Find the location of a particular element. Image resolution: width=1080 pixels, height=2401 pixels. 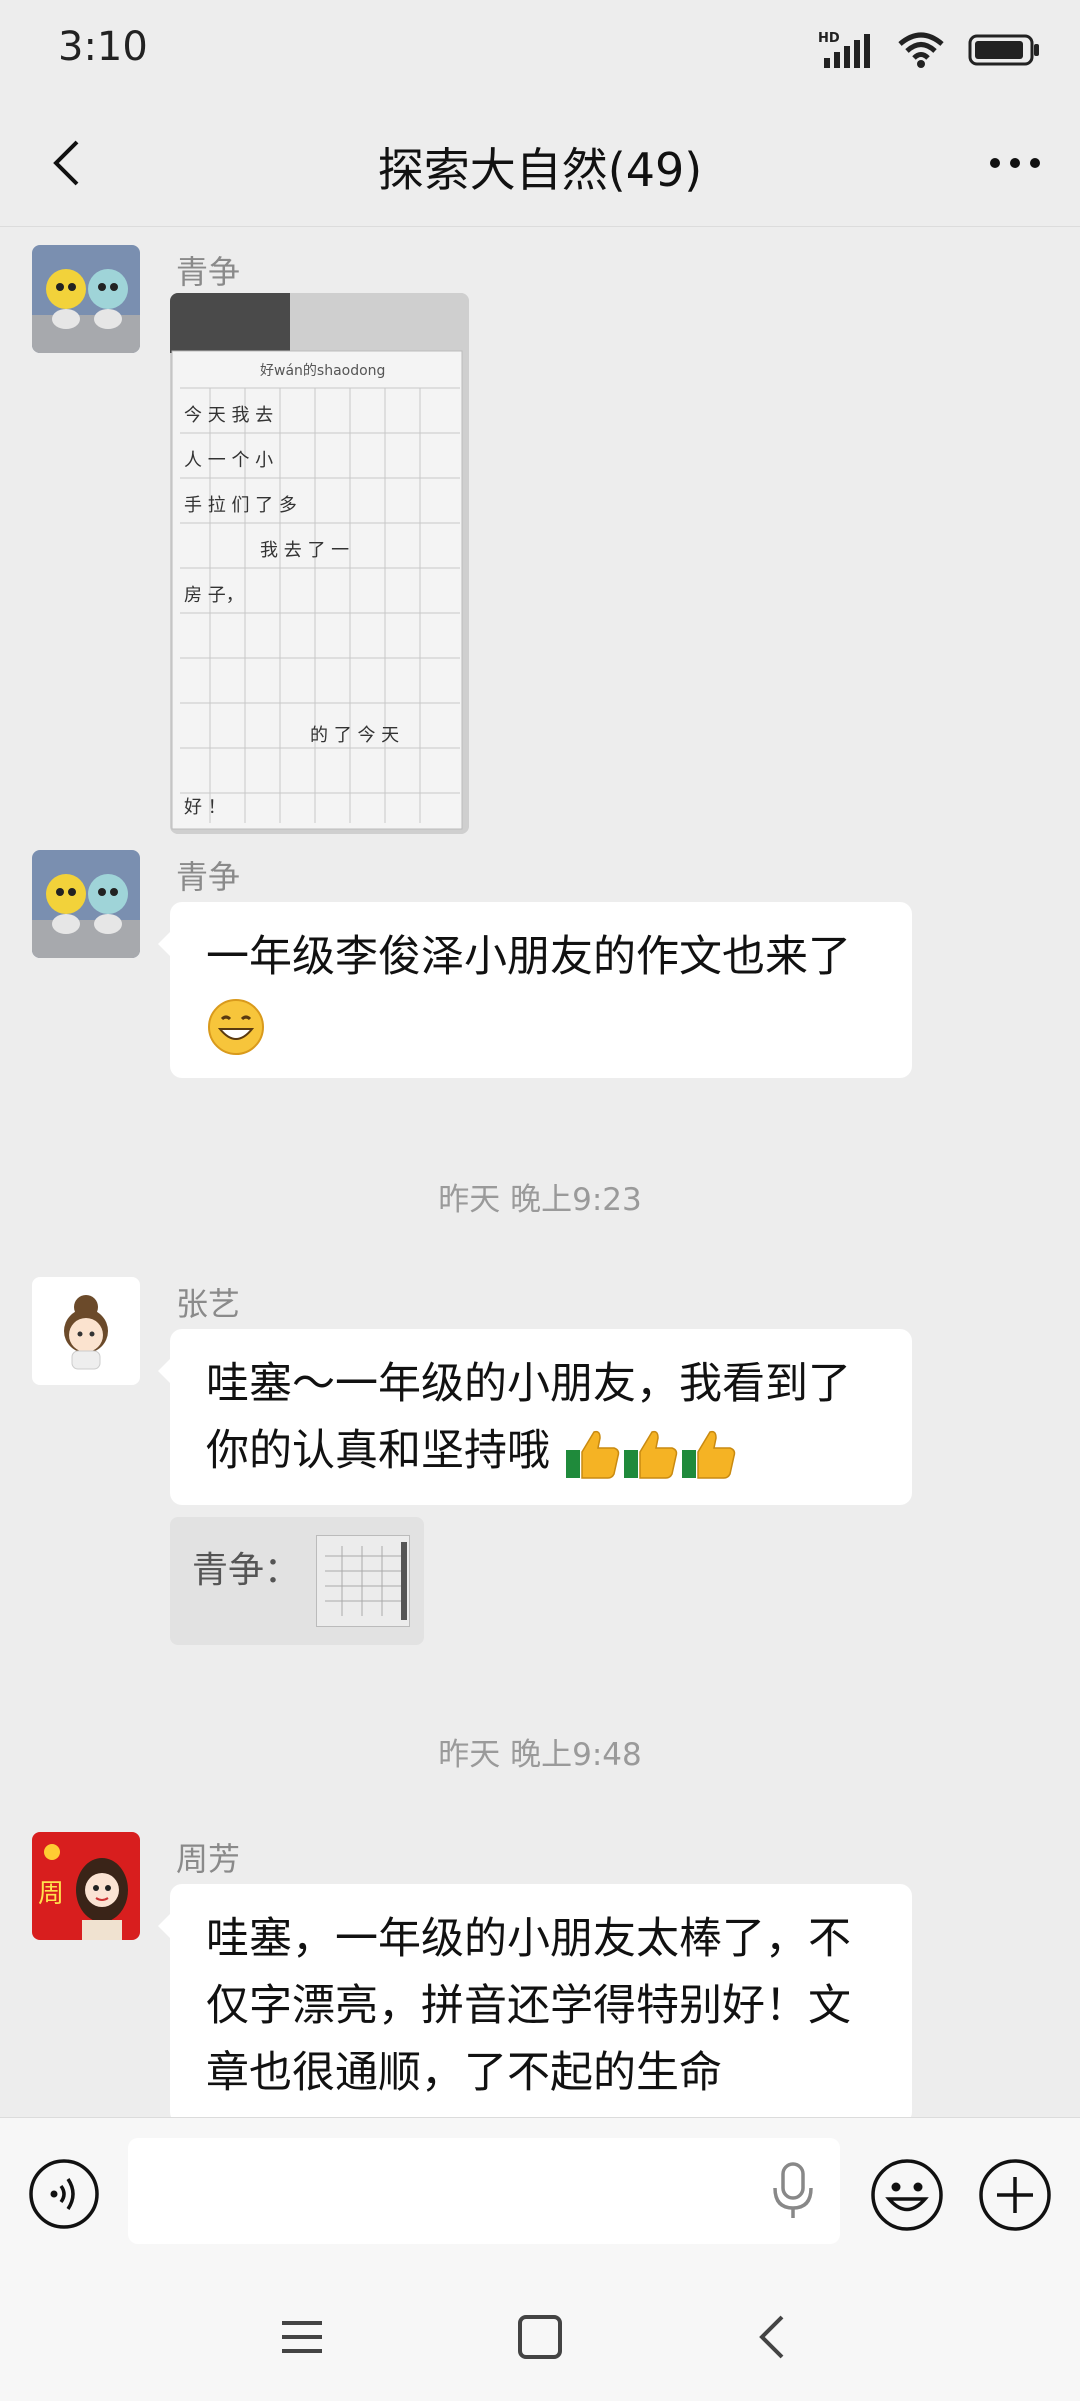

grinning-emoji-icon is located at coordinates (236, 1026).